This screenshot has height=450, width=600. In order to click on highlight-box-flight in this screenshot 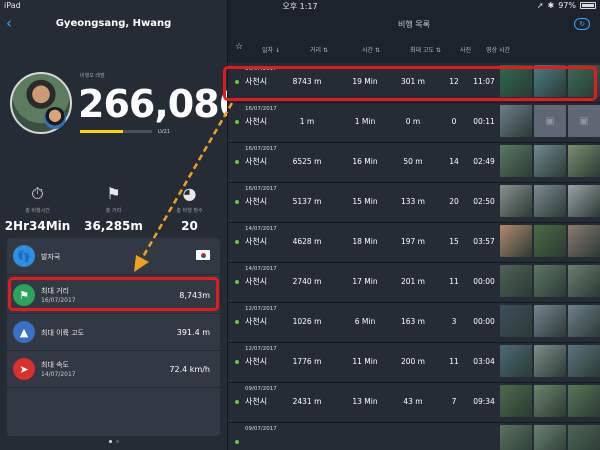, I will do `click(410, 83)`.